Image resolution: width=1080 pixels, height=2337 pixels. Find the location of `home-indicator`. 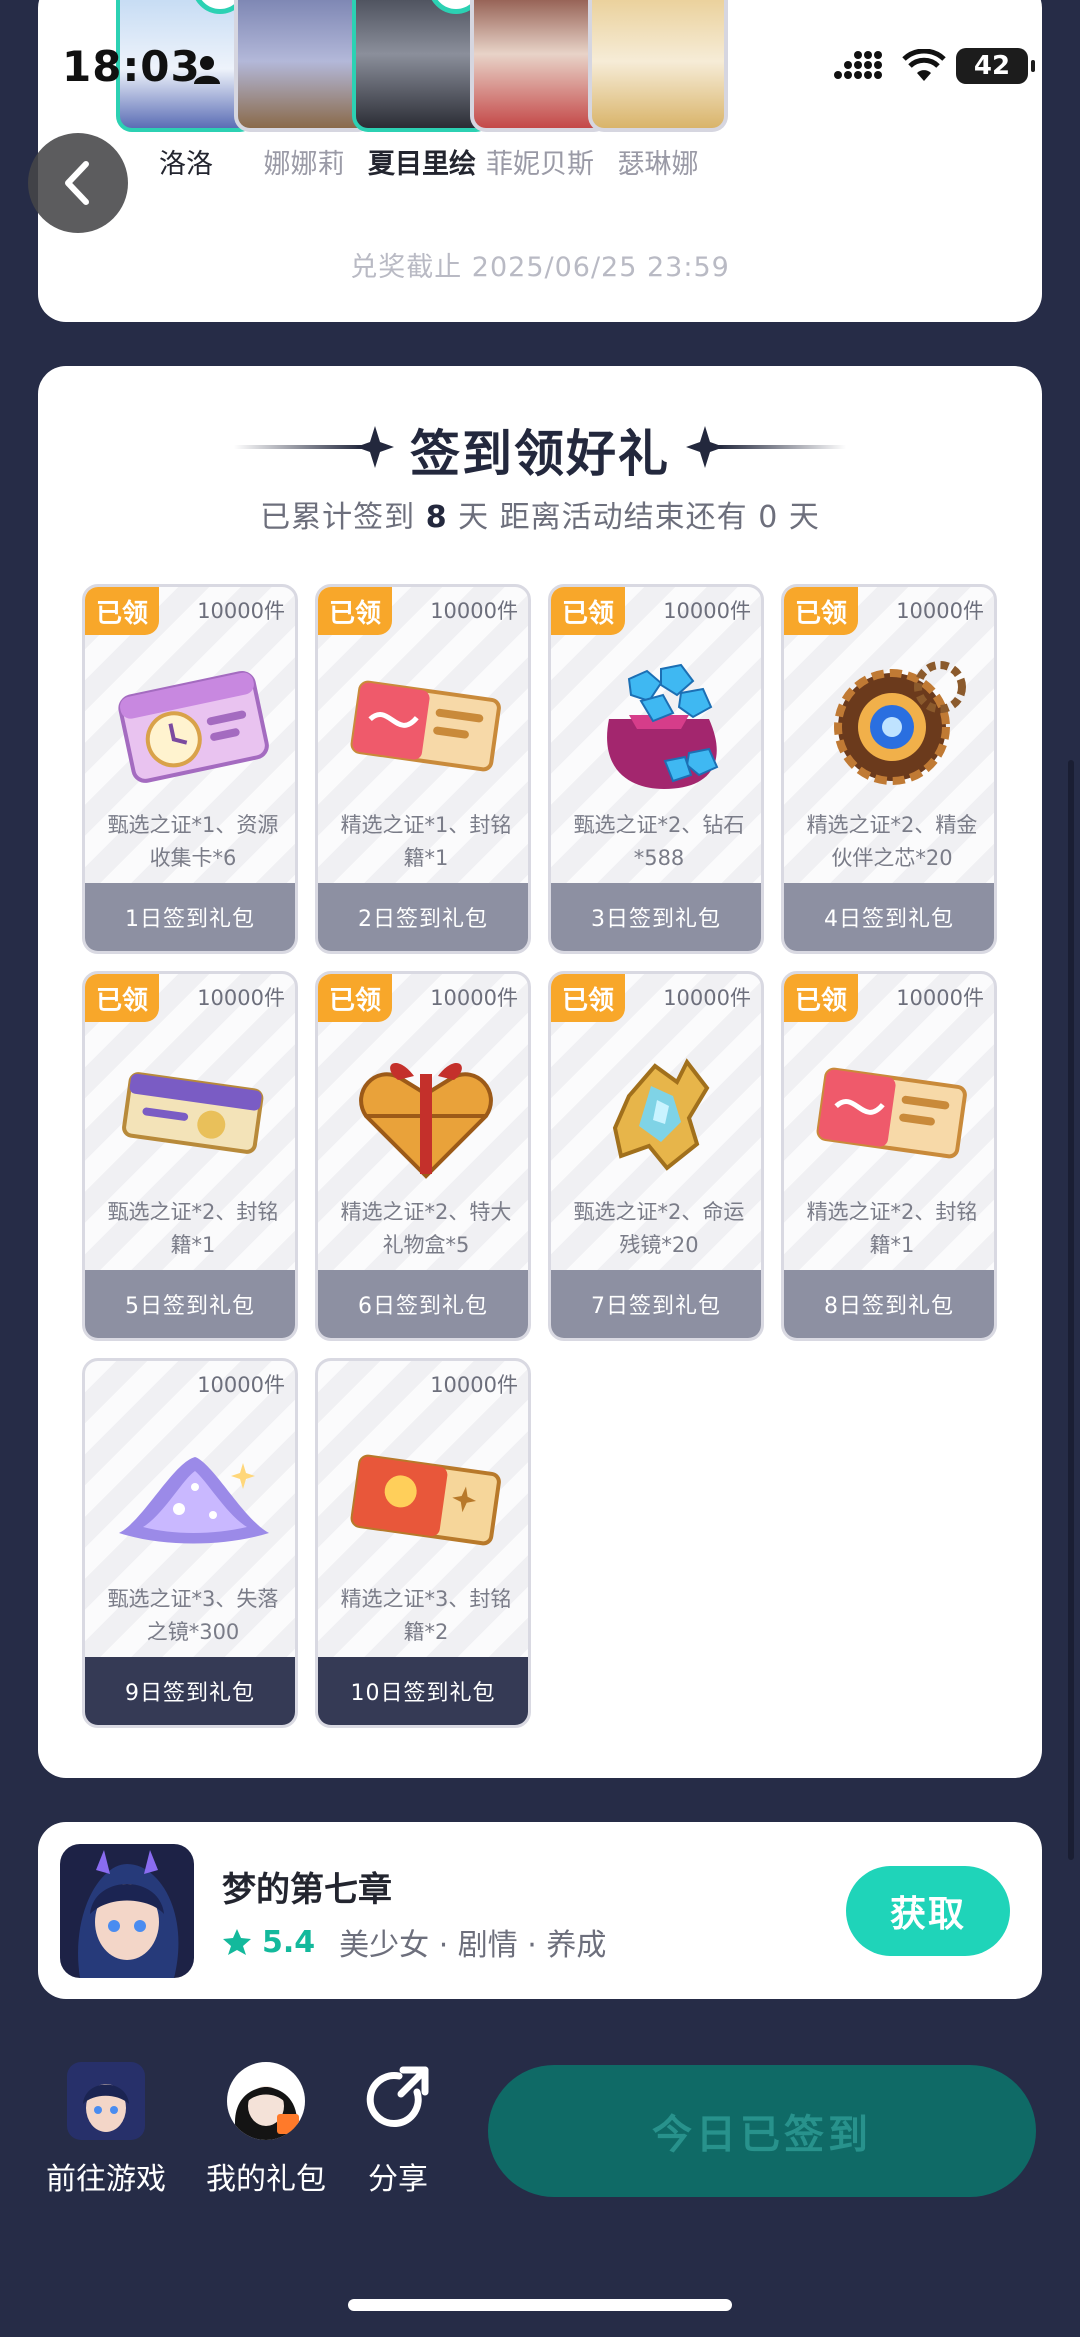

home-indicator is located at coordinates (540, 2305).